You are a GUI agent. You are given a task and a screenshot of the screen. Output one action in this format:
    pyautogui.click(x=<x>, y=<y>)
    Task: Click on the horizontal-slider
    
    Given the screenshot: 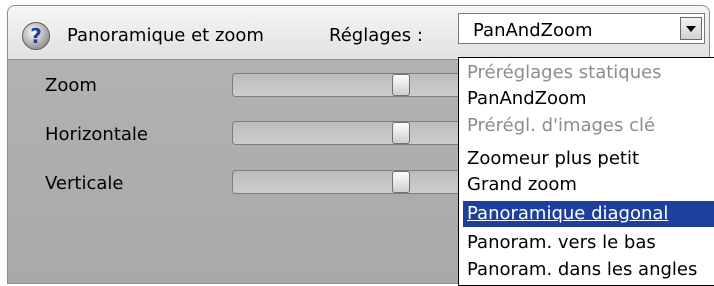 What is the action you would take?
    pyautogui.click(x=352, y=133)
    